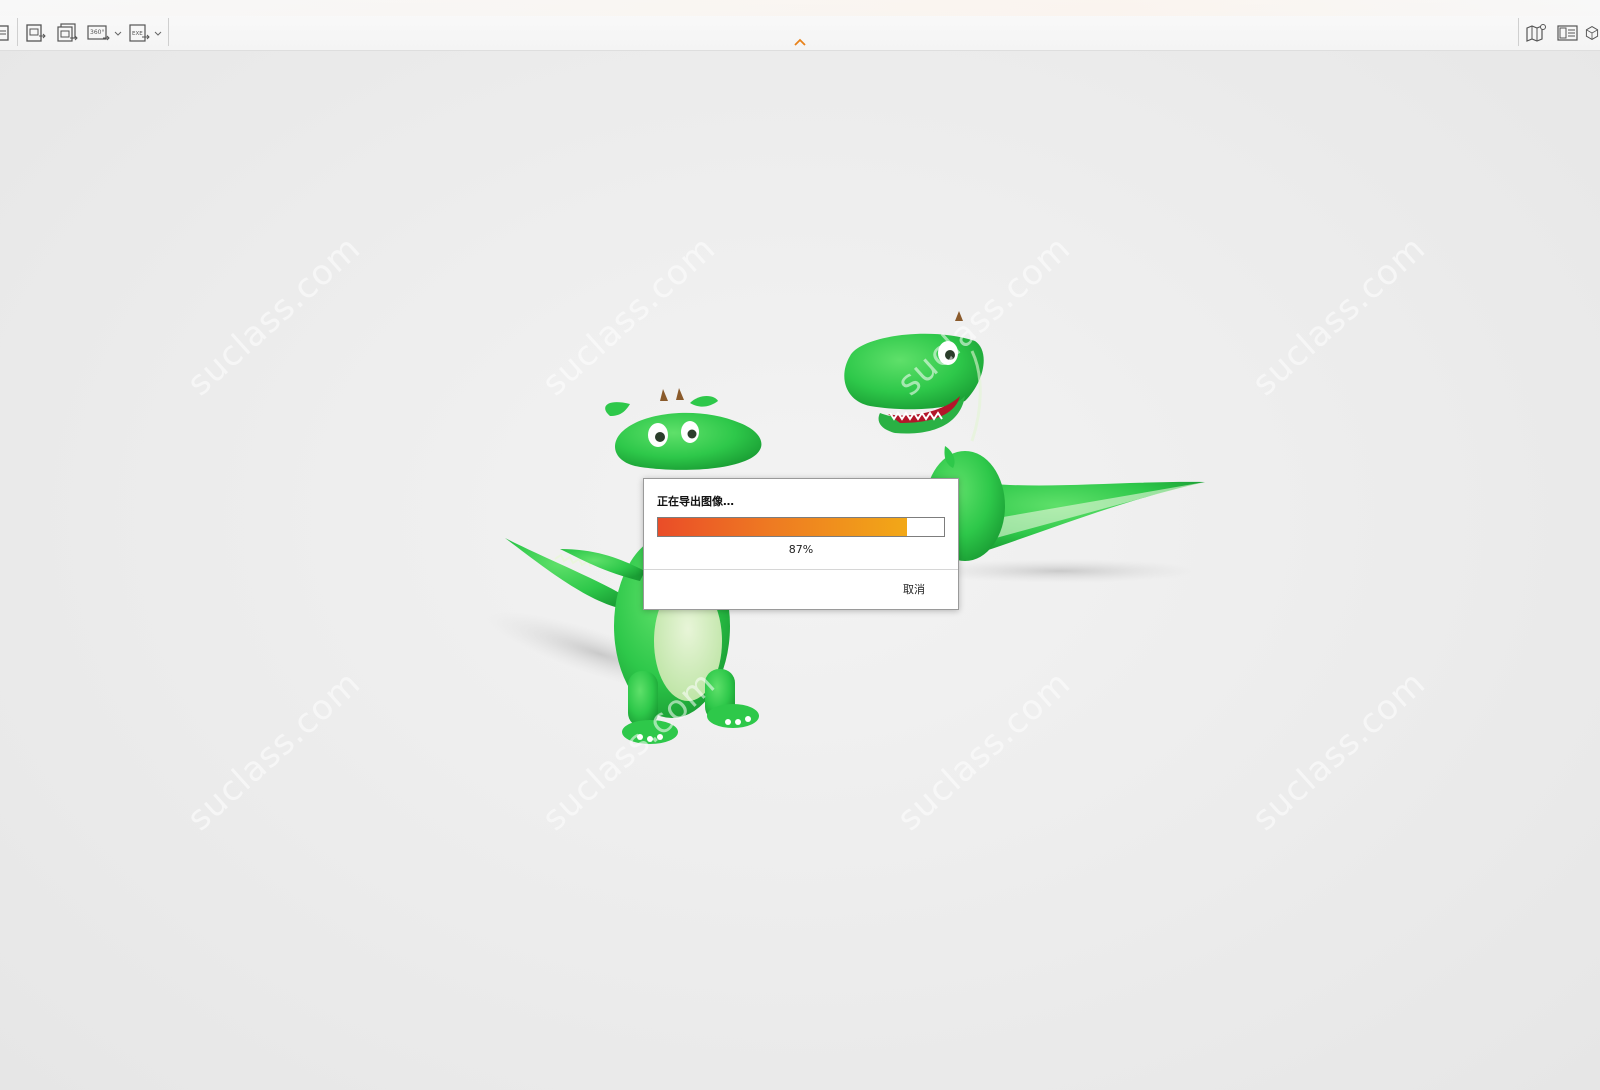 The width and height of the screenshot is (1600, 1090). I want to click on export-images-icon, so click(67, 32).